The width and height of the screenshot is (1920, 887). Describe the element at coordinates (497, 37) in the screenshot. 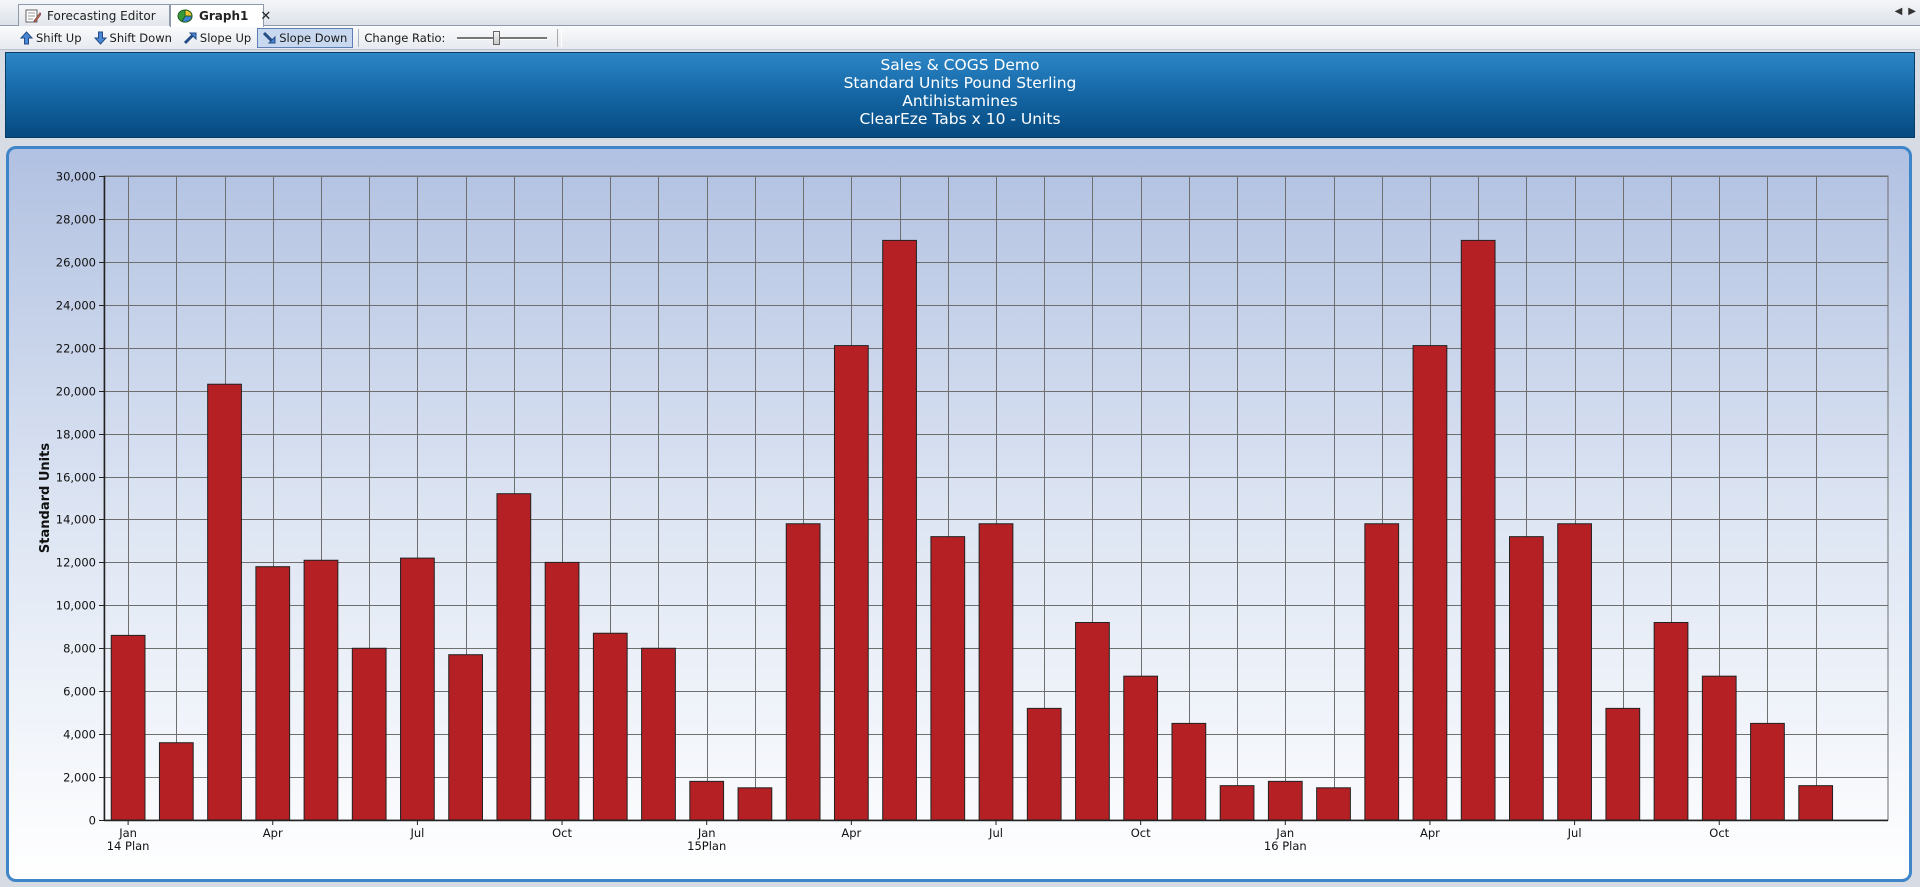

I see `slider-thumb` at that location.